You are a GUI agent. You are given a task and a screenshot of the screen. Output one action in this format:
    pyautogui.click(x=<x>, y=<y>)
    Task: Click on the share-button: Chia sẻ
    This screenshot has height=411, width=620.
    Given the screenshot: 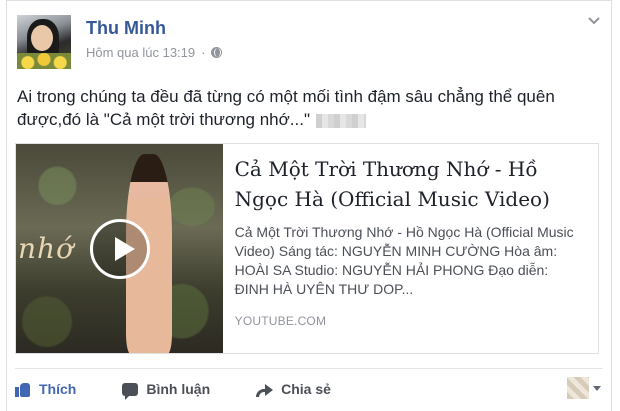 What is the action you would take?
    pyautogui.click(x=293, y=389)
    